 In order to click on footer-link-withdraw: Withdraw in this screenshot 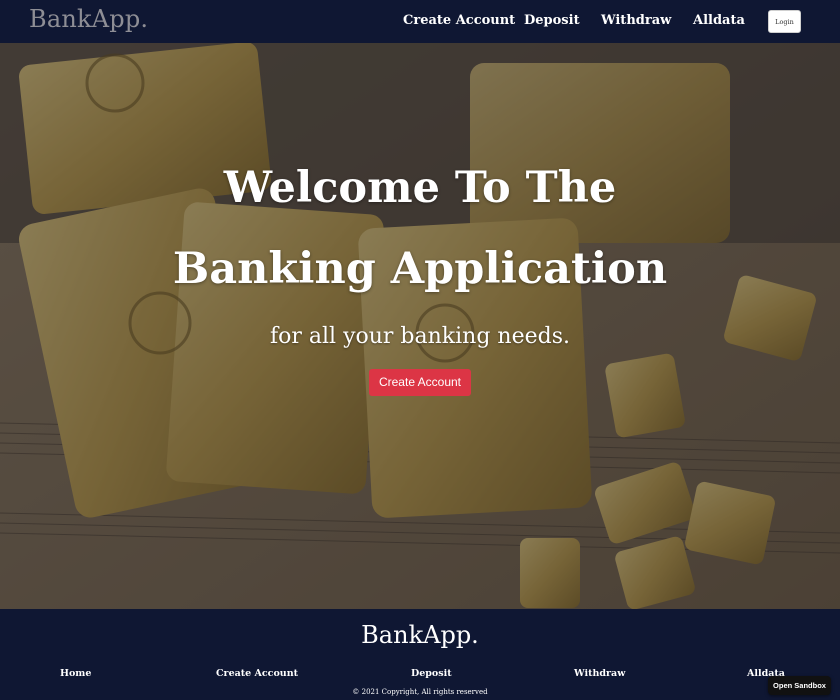, I will do `click(599, 673)`.